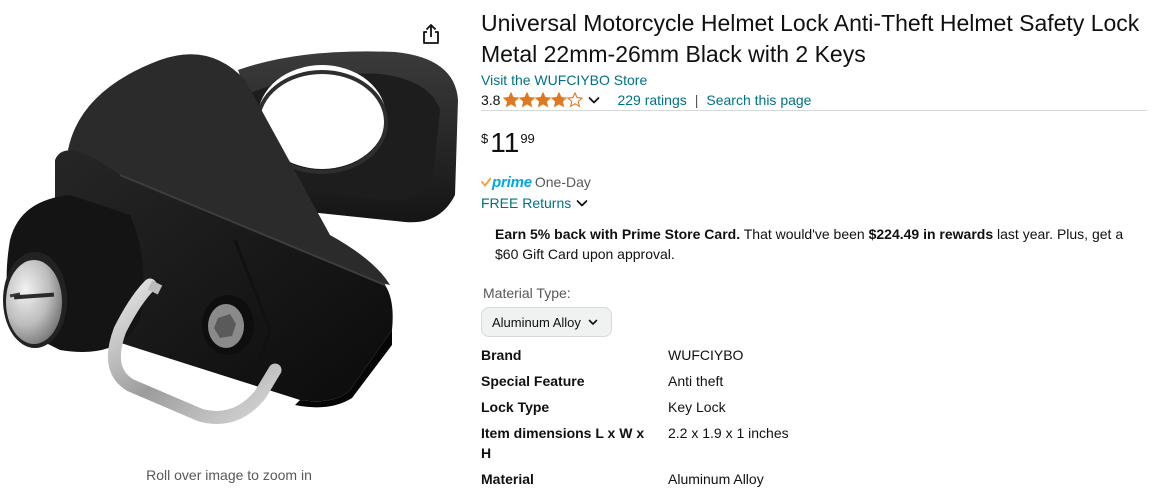  What do you see at coordinates (815, 482) in the screenshot?
I see `spec-row: Material Aluminum Alloy` at bounding box center [815, 482].